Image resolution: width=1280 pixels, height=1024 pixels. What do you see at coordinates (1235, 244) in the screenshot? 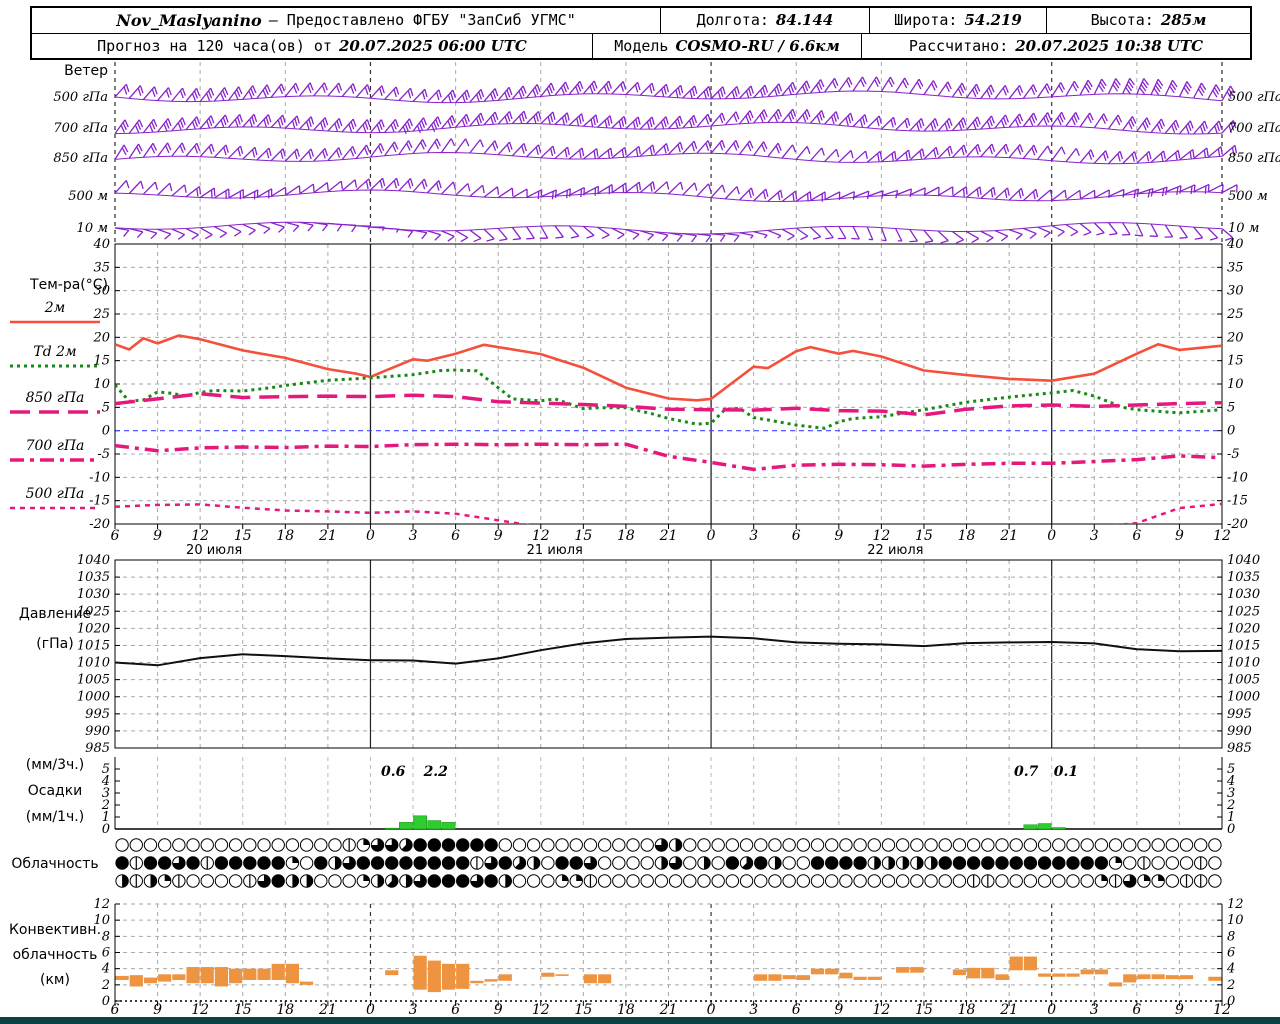
I see `svg-text: 40` at bounding box center [1235, 244].